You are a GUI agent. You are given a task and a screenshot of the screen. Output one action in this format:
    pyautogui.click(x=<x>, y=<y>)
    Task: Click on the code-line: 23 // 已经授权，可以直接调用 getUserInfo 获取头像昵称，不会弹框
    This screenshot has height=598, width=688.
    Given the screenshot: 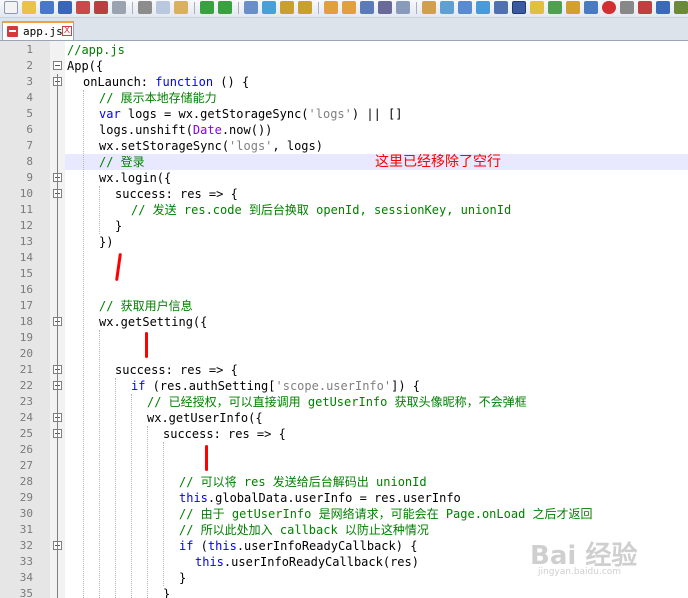 What is the action you would take?
    pyautogui.click(x=344, y=402)
    